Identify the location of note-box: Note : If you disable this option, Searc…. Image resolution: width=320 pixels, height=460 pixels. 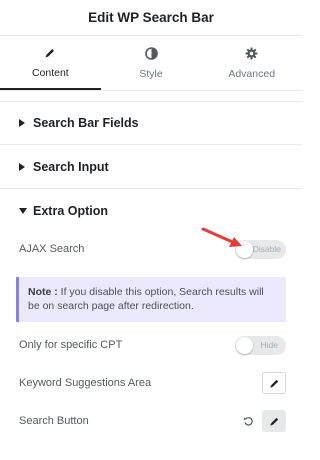
(151, 299).